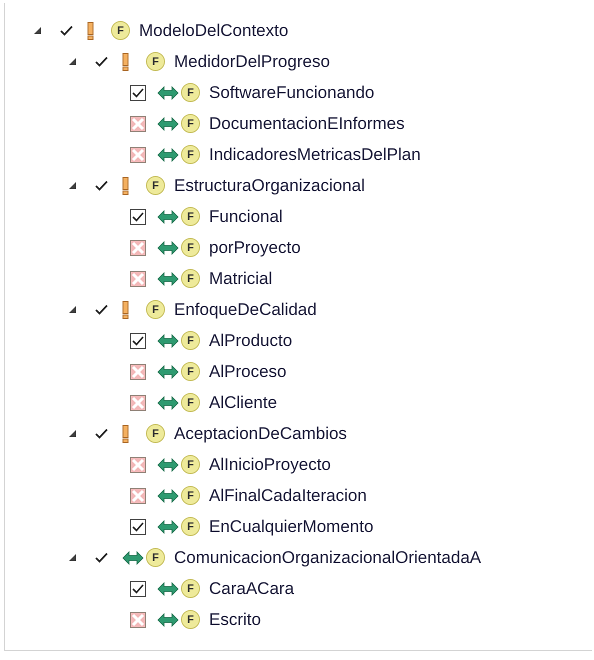 The height and width of the screenshot is (660, 594). Describe the element at coordinates (243, 402) in the screenshot. I see `feature-label: AlCliente` at that location.